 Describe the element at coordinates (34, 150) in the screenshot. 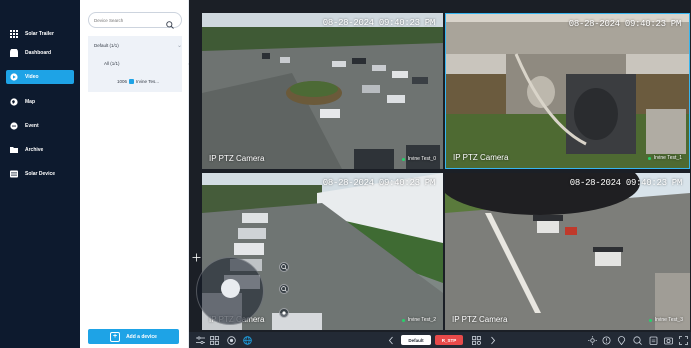

I see `sidebar-item-label: Archive` at that location.